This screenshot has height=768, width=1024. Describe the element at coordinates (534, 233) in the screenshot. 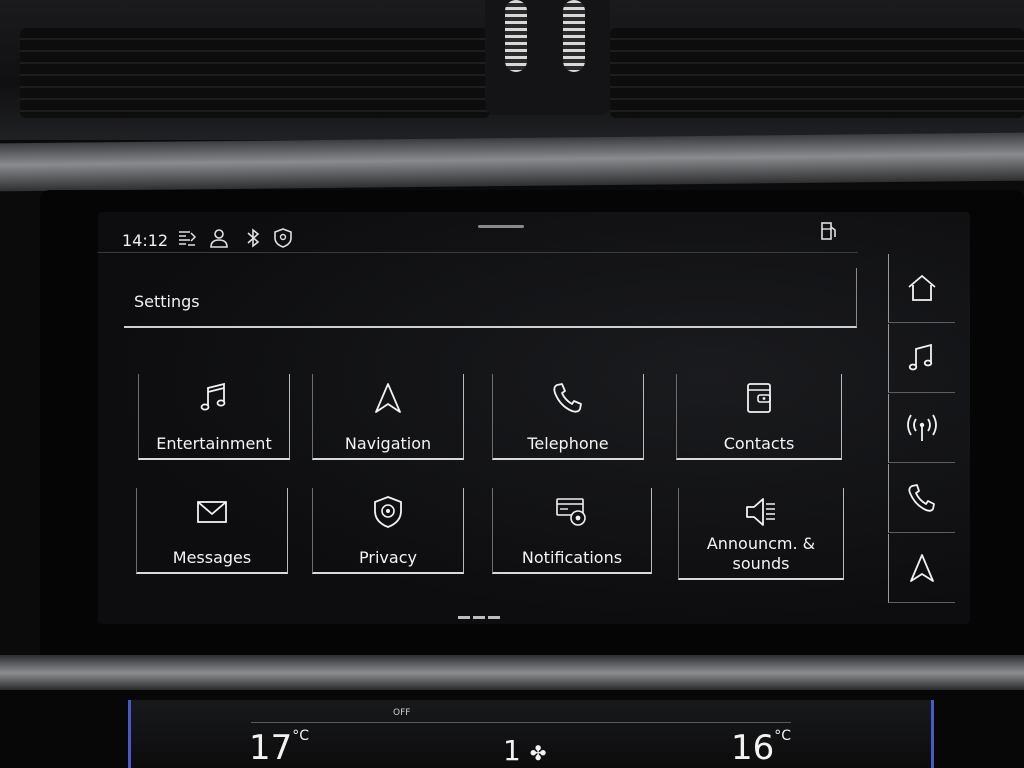

I see `status-bar: 14:12` at that location.